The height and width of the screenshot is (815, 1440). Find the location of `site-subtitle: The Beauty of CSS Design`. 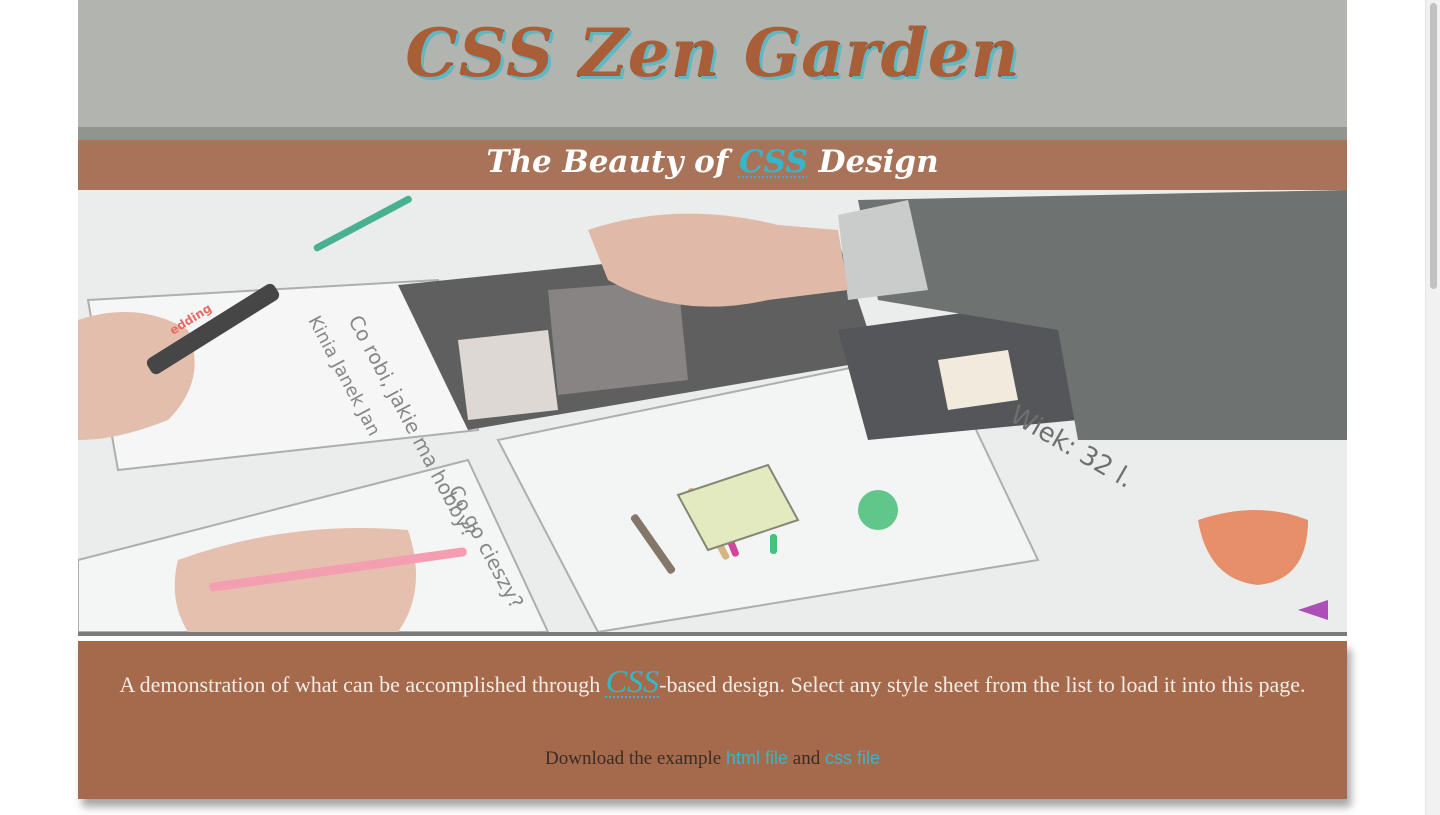

site-subtitle: The Beauty of CSS Design is located at coordinates (712, 162).